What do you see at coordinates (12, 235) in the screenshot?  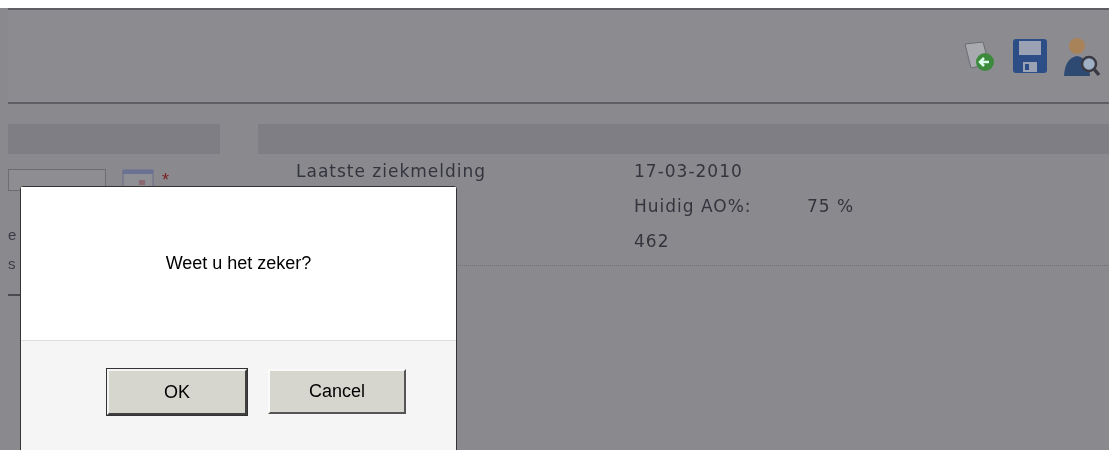 I see `cut-text: e` at bounding box center [12, 235].